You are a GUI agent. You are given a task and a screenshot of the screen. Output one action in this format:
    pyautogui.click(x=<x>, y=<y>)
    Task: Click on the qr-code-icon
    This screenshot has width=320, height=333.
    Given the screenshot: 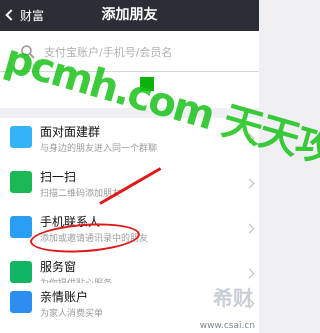 What is the action you would take?
    pyautogui.click(x=147, y=84)
    